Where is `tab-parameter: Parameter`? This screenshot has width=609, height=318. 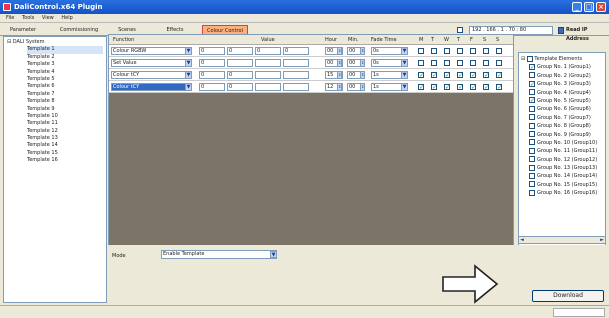
tab-parameter: Parameter is located at coordinates (23, 30).